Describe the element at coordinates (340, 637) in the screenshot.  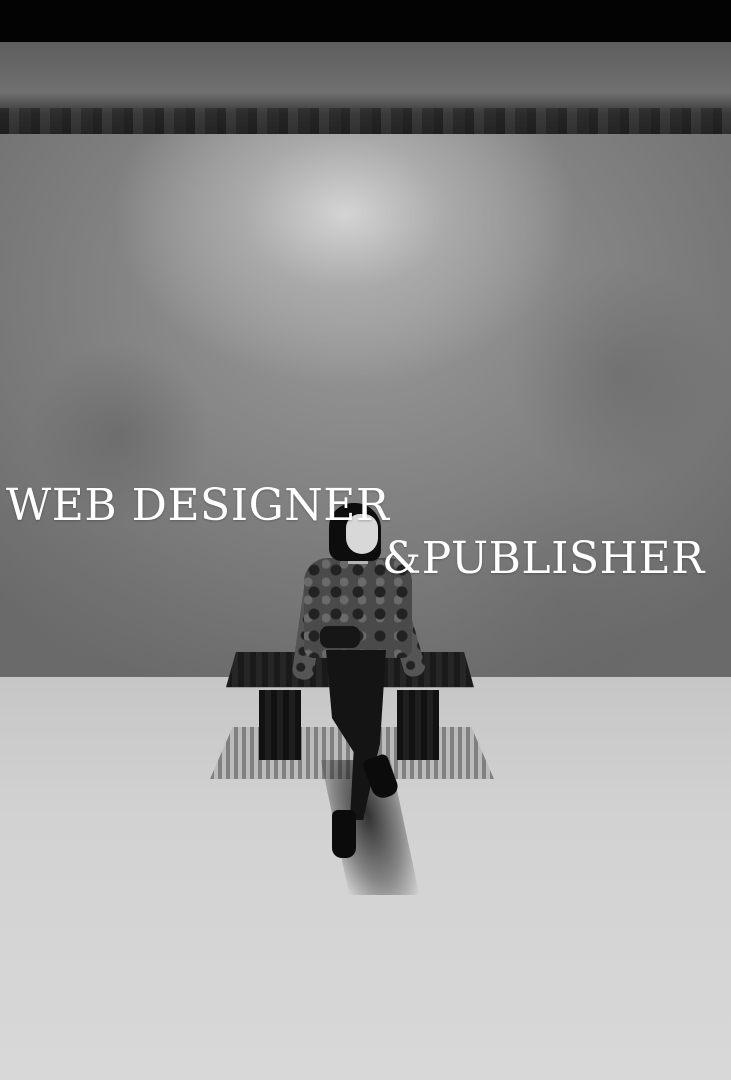
I see `belt-bag` at that location.